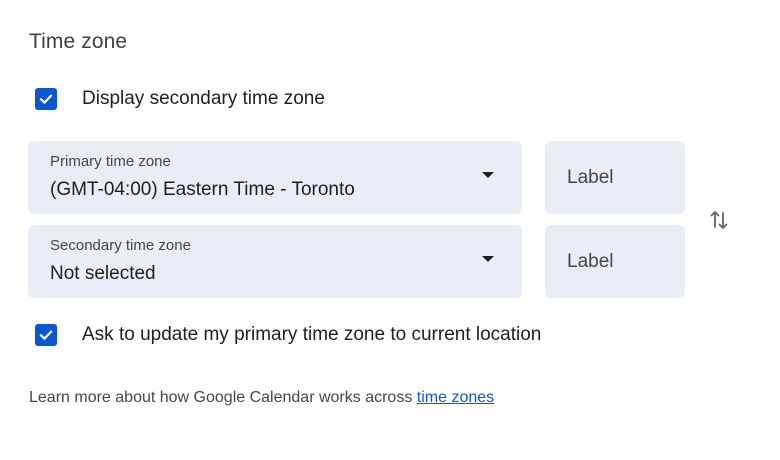 The width and height of the screenshot is (780, 460). Describe the element at coordinates (103, 273) in the screenshot. I see `secondary-time-zone-value: Not selected` at that location.